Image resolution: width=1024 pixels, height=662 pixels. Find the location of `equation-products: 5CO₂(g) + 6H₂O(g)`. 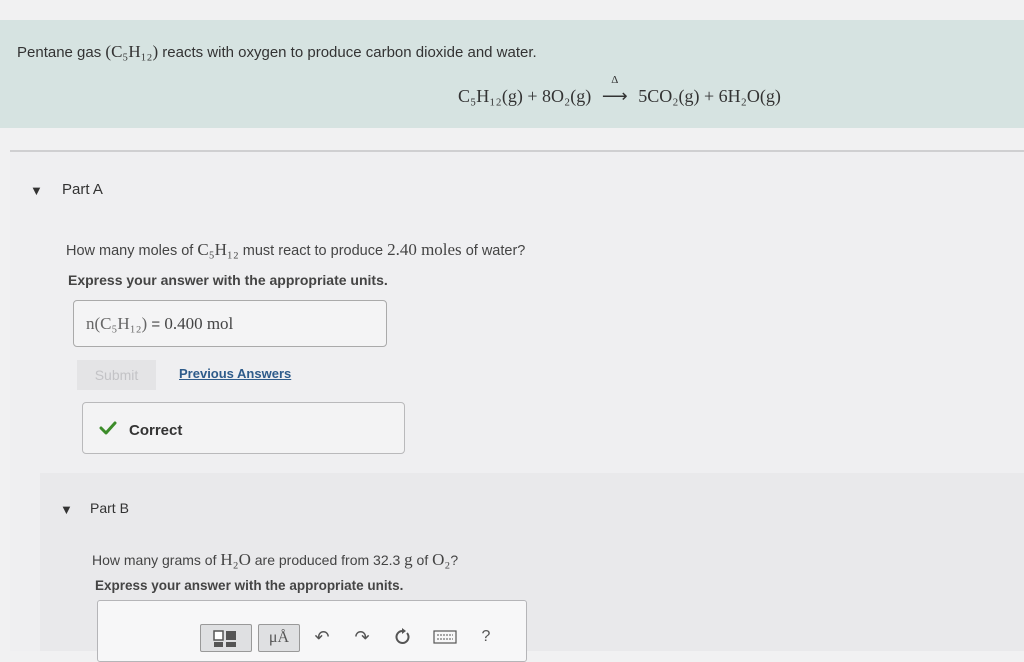

equation-products: 5CO₂(g) + 6H₂O(g) is located at coordinates (709, 96).